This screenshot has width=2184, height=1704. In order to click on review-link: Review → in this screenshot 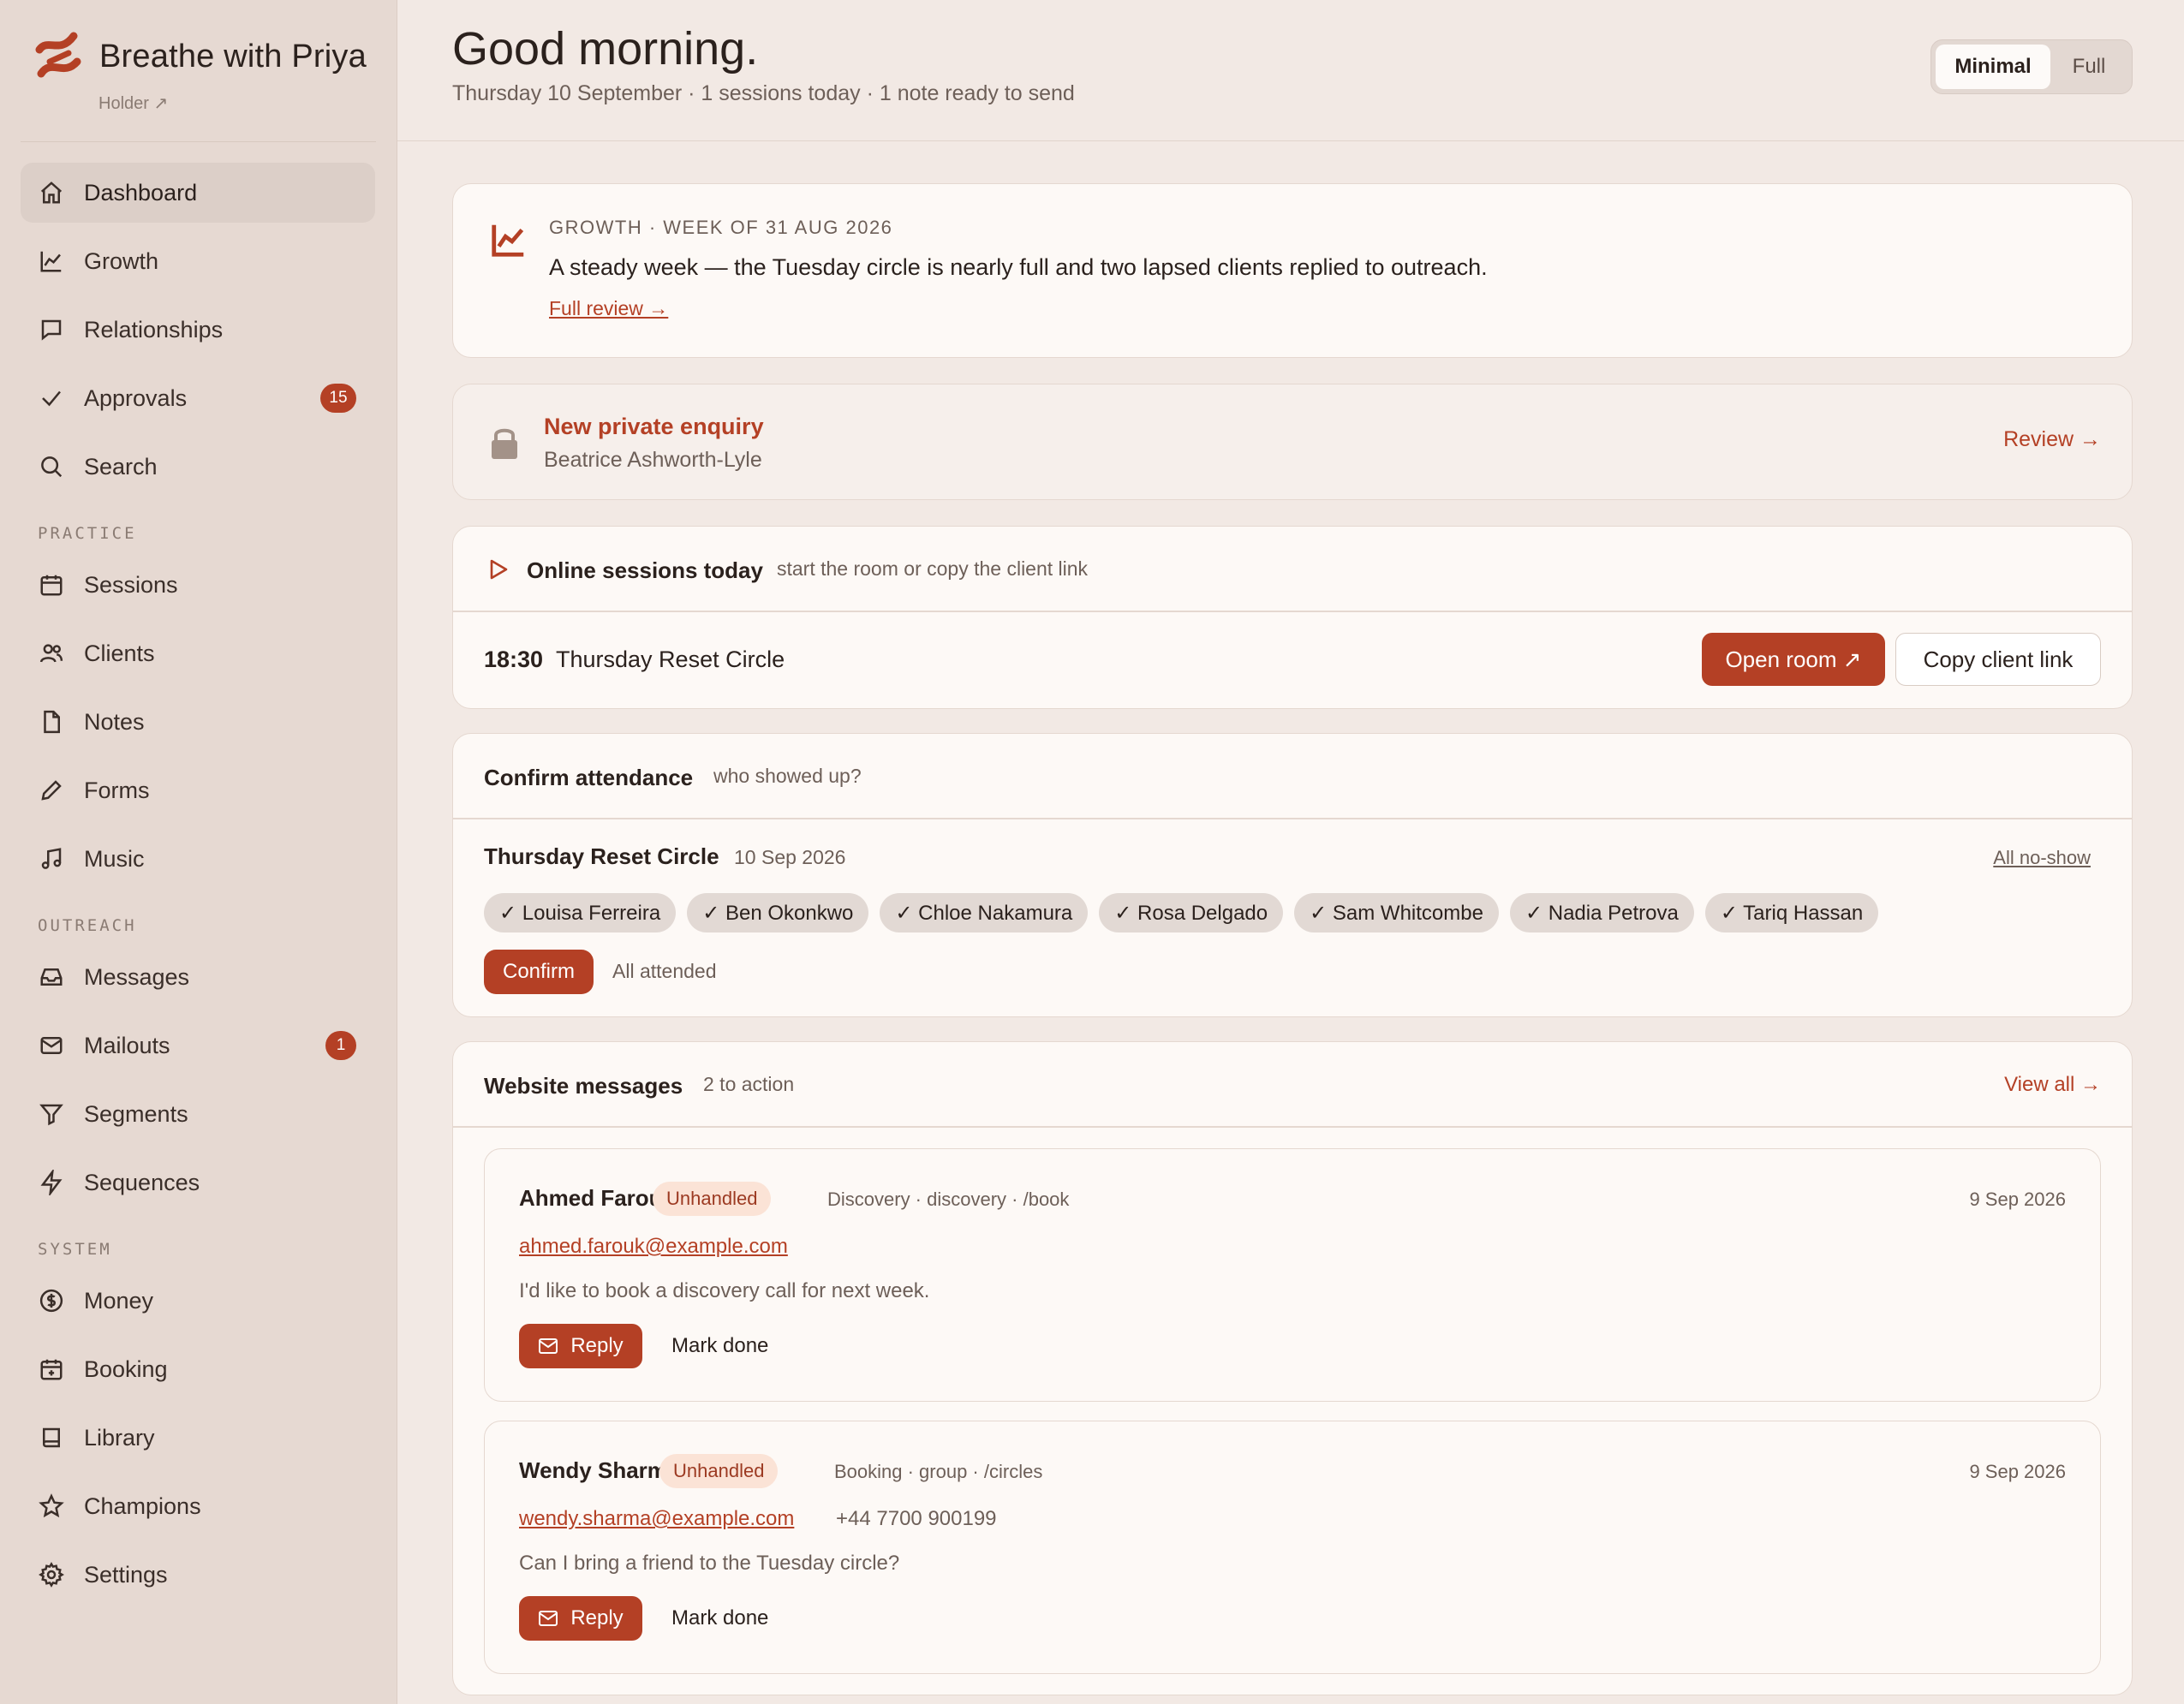, I will do `click(2052, 439)`.